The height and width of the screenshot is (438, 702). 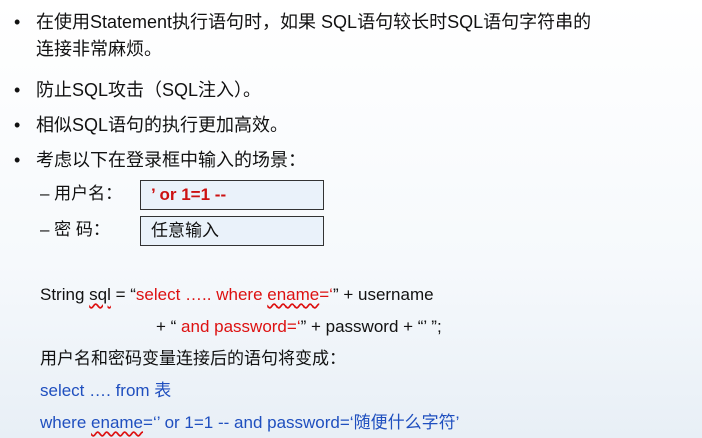 What do you see at coordinates (301, 422) in the screenshot?
I see `code-text: =‘’ or 1=1 -- and password=‘随便什么字符’` at bounding box center [301, 422].